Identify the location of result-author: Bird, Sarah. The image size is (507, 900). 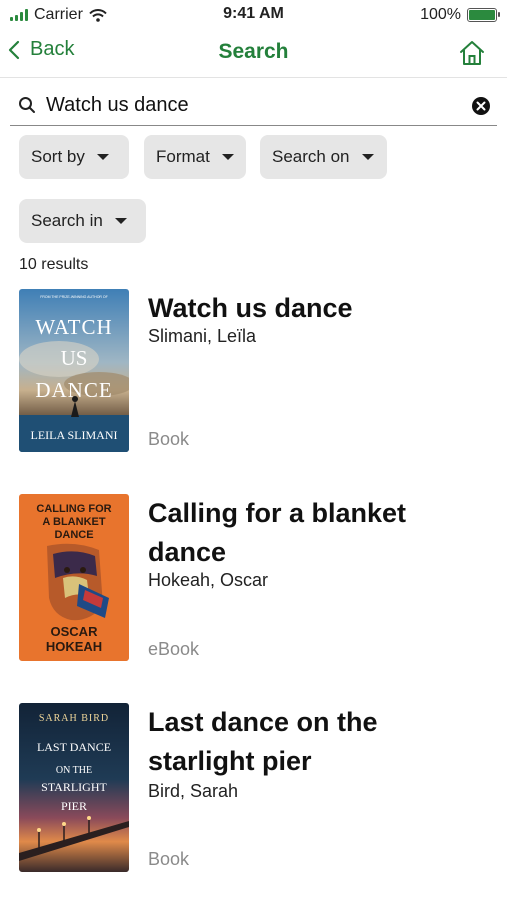
(193, 791).